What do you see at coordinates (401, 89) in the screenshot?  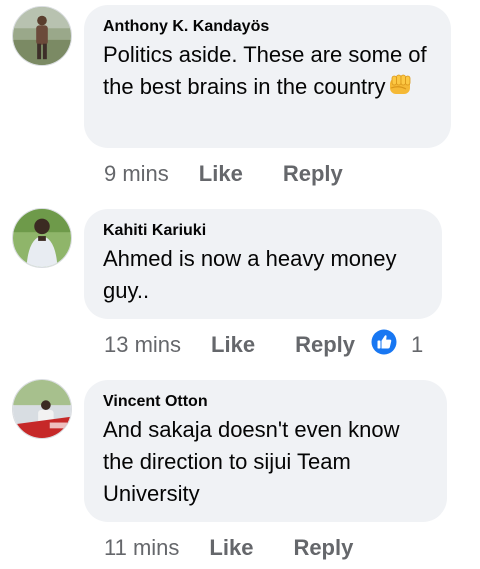 I see `oncoming-fist-icon` at bounding box center [401, 89].